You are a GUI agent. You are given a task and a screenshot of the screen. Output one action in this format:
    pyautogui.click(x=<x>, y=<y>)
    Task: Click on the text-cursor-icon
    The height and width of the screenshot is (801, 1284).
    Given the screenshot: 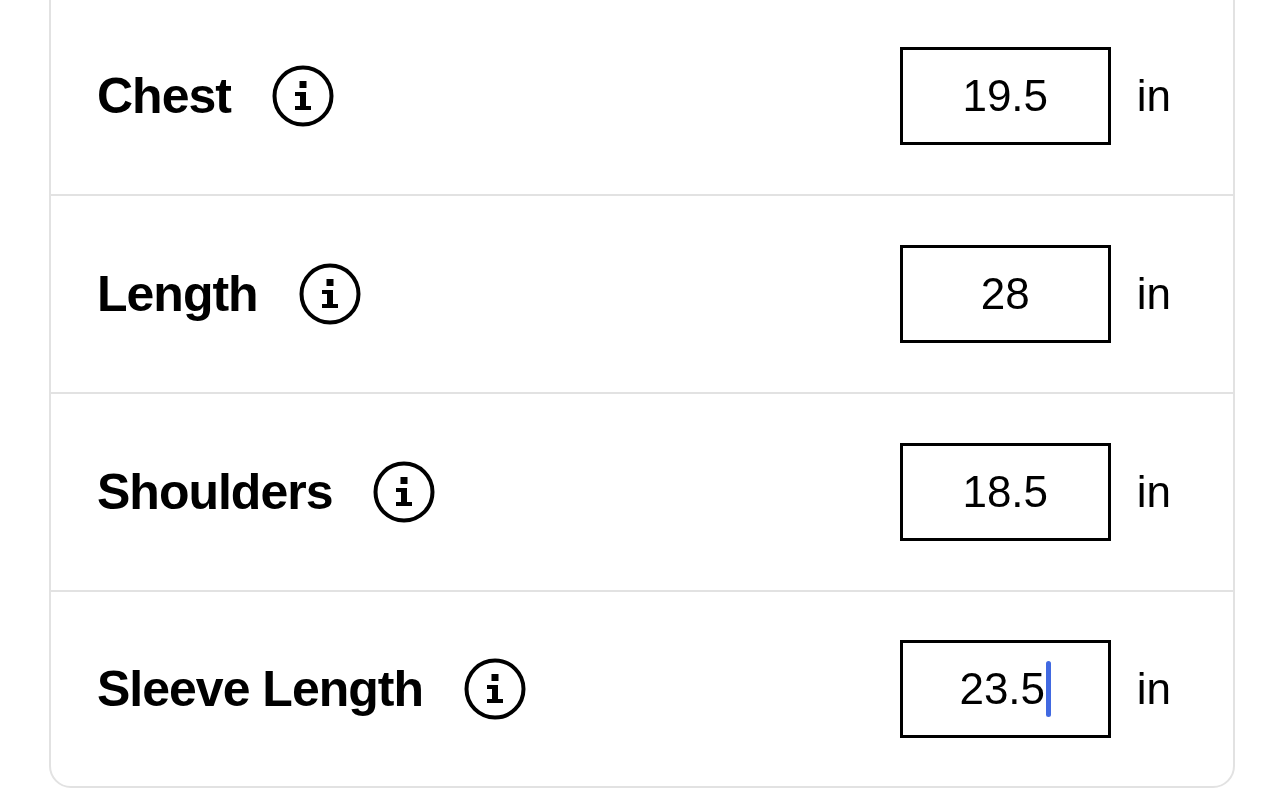 What is the action you would take?
    pyautogui.click(x=1049, y=689)
    